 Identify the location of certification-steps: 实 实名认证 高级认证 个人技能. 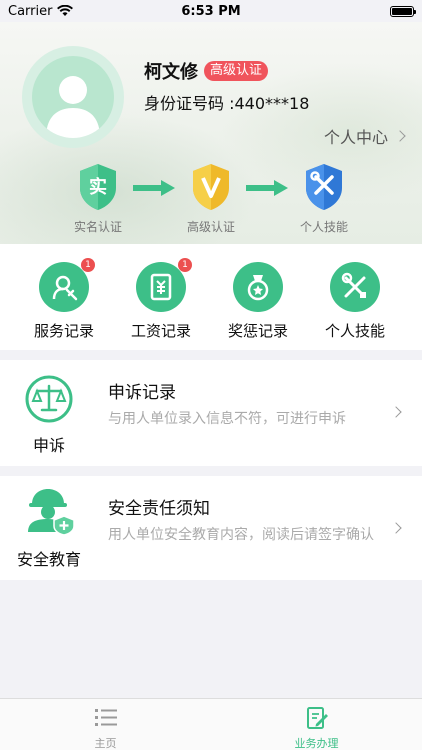
(211, 202).